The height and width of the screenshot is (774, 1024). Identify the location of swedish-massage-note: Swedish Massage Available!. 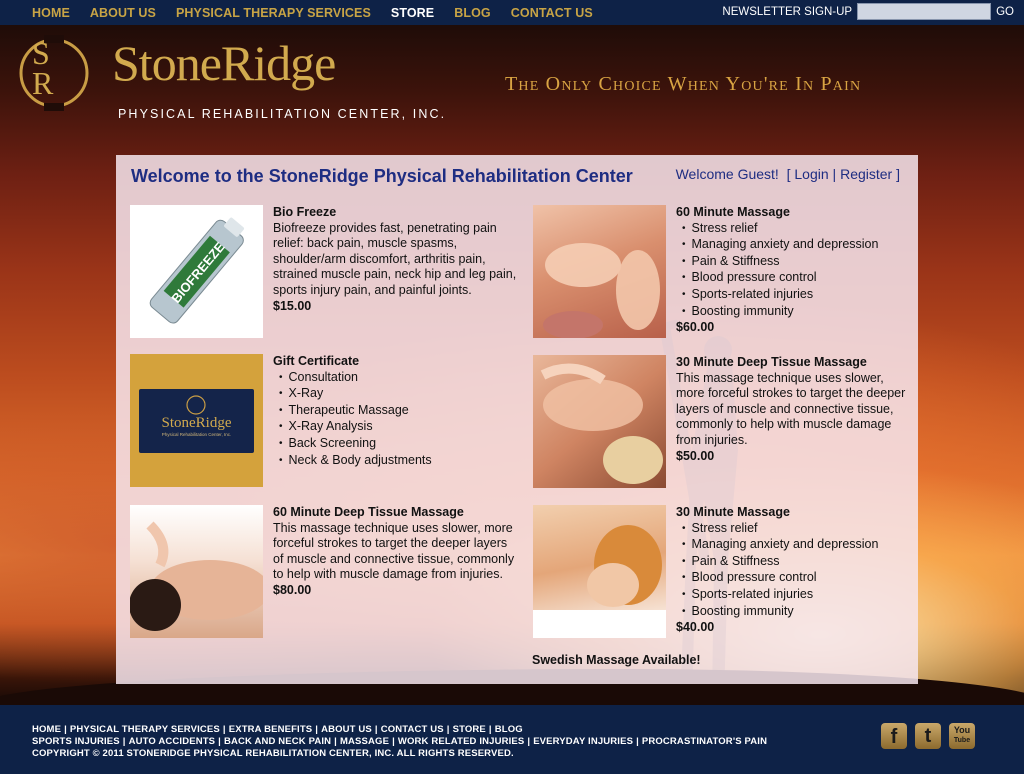
(616, 660).